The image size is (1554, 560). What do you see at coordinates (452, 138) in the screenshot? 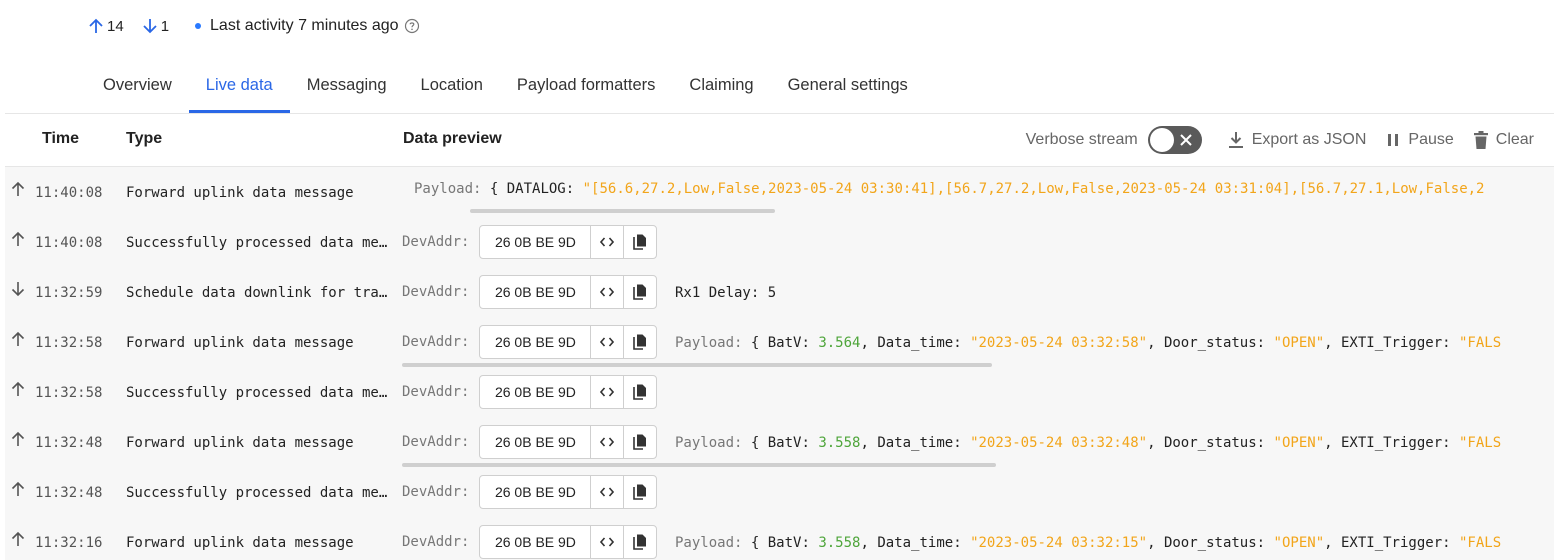
I see `header-data-preview: Data preview` at bounding box center [452, 138].